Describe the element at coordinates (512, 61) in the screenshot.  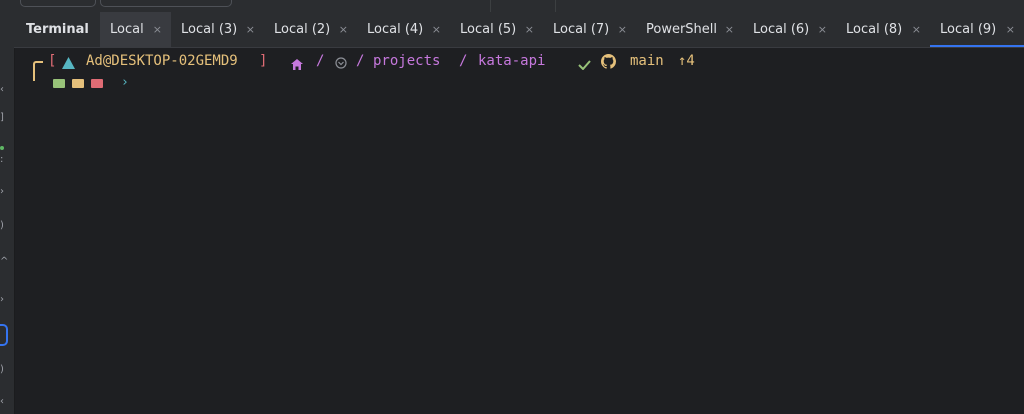
I see `path-part: kata-api` at that location.